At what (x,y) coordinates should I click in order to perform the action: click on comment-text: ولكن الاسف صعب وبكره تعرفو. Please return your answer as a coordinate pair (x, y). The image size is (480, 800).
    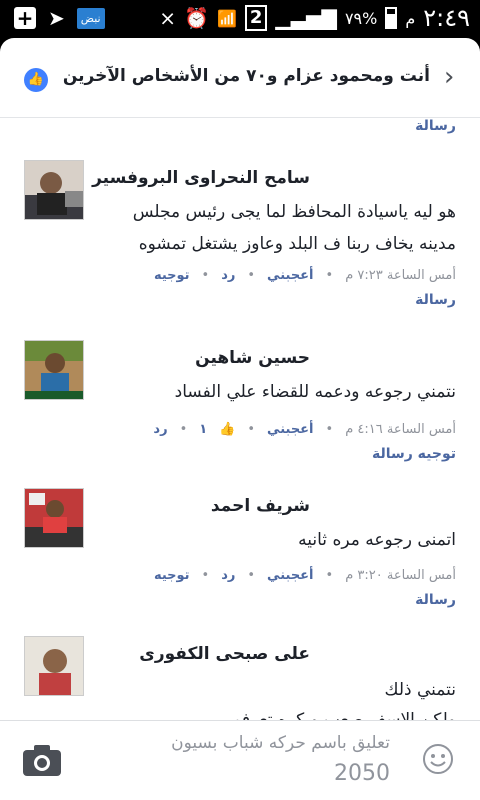
    Looking at the image, I should click on (344, 715).